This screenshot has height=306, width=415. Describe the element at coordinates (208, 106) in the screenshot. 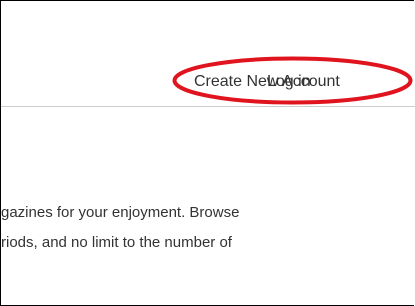

I see `header-divider` at that location.